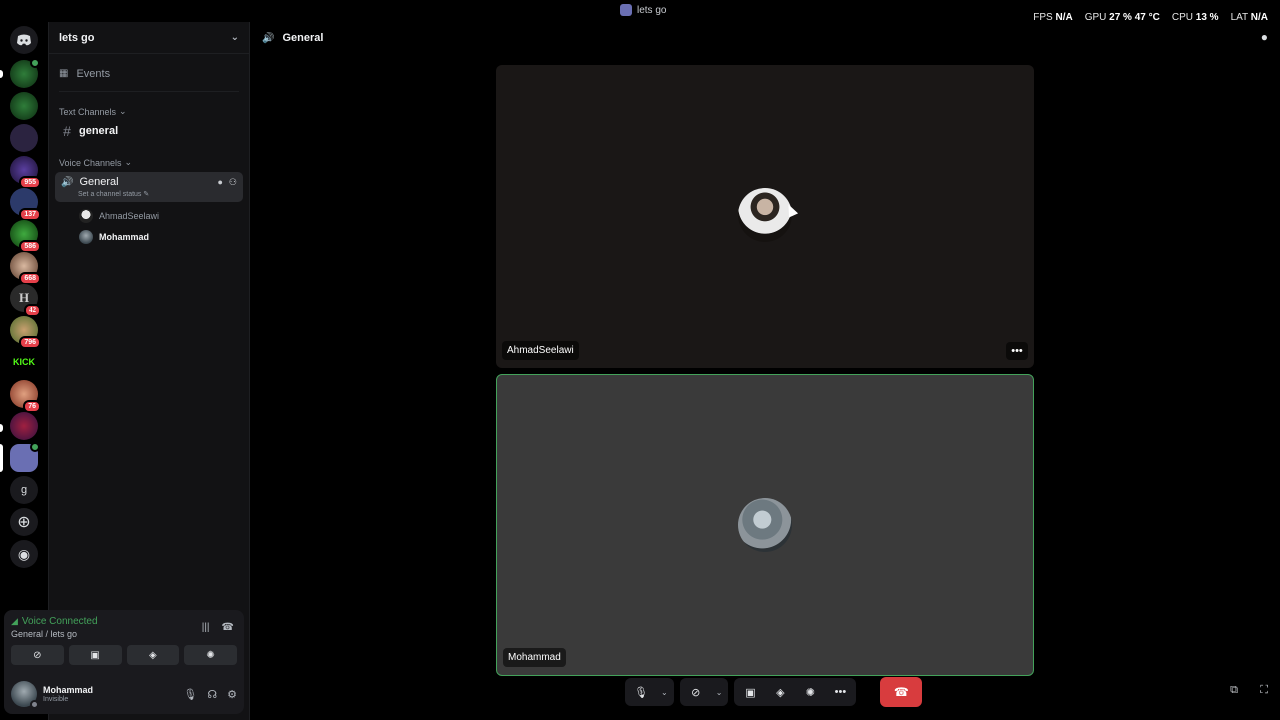 The width and height of the screenshot is (1280, 720). What do you see at coordinates (149, 131) in the screenshot?
I see `channel-general-text: # general` at bounding box center [149, 131].